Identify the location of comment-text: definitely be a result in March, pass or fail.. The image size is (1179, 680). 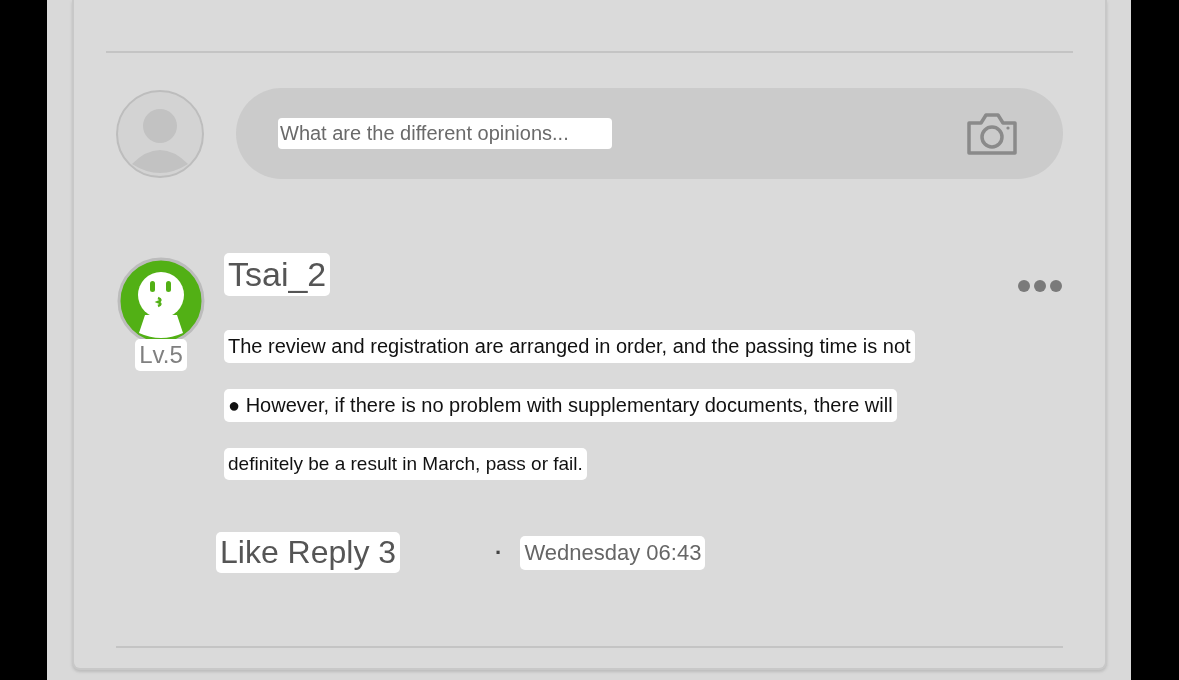
(405, 464).